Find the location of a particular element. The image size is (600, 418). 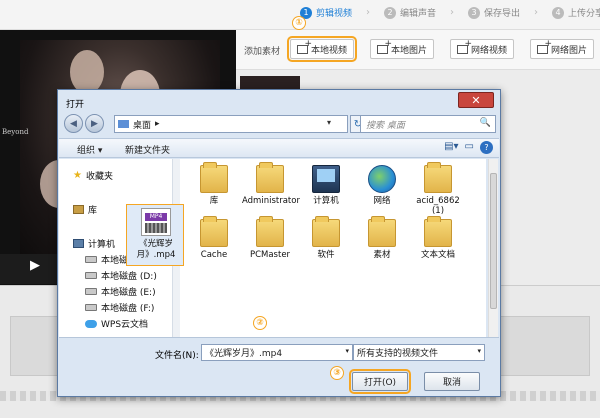

help-icon: ? is located at coordinates (486, 147).